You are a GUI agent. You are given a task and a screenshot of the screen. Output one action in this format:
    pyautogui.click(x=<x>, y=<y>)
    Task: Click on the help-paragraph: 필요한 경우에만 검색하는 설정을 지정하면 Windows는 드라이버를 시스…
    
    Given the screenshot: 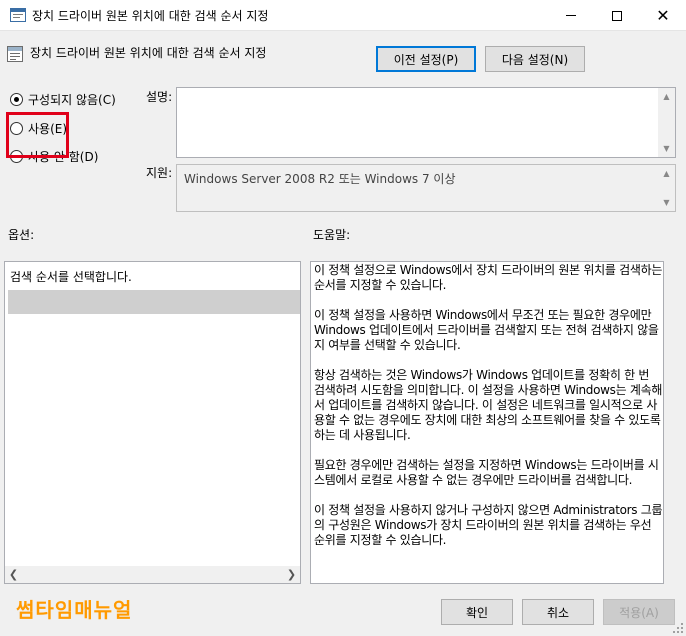 What is the action you would take?
    pyautogui.click(x=486, y=472)
    